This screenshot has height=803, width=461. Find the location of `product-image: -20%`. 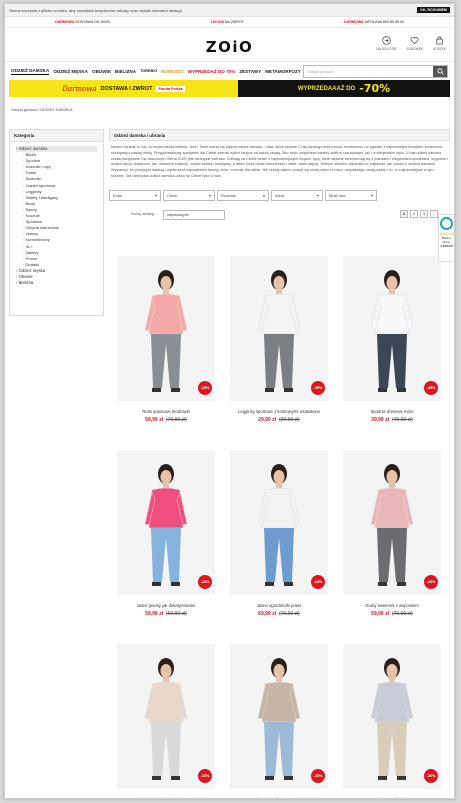

product-image: -20% is located at coordinates (392, 328).